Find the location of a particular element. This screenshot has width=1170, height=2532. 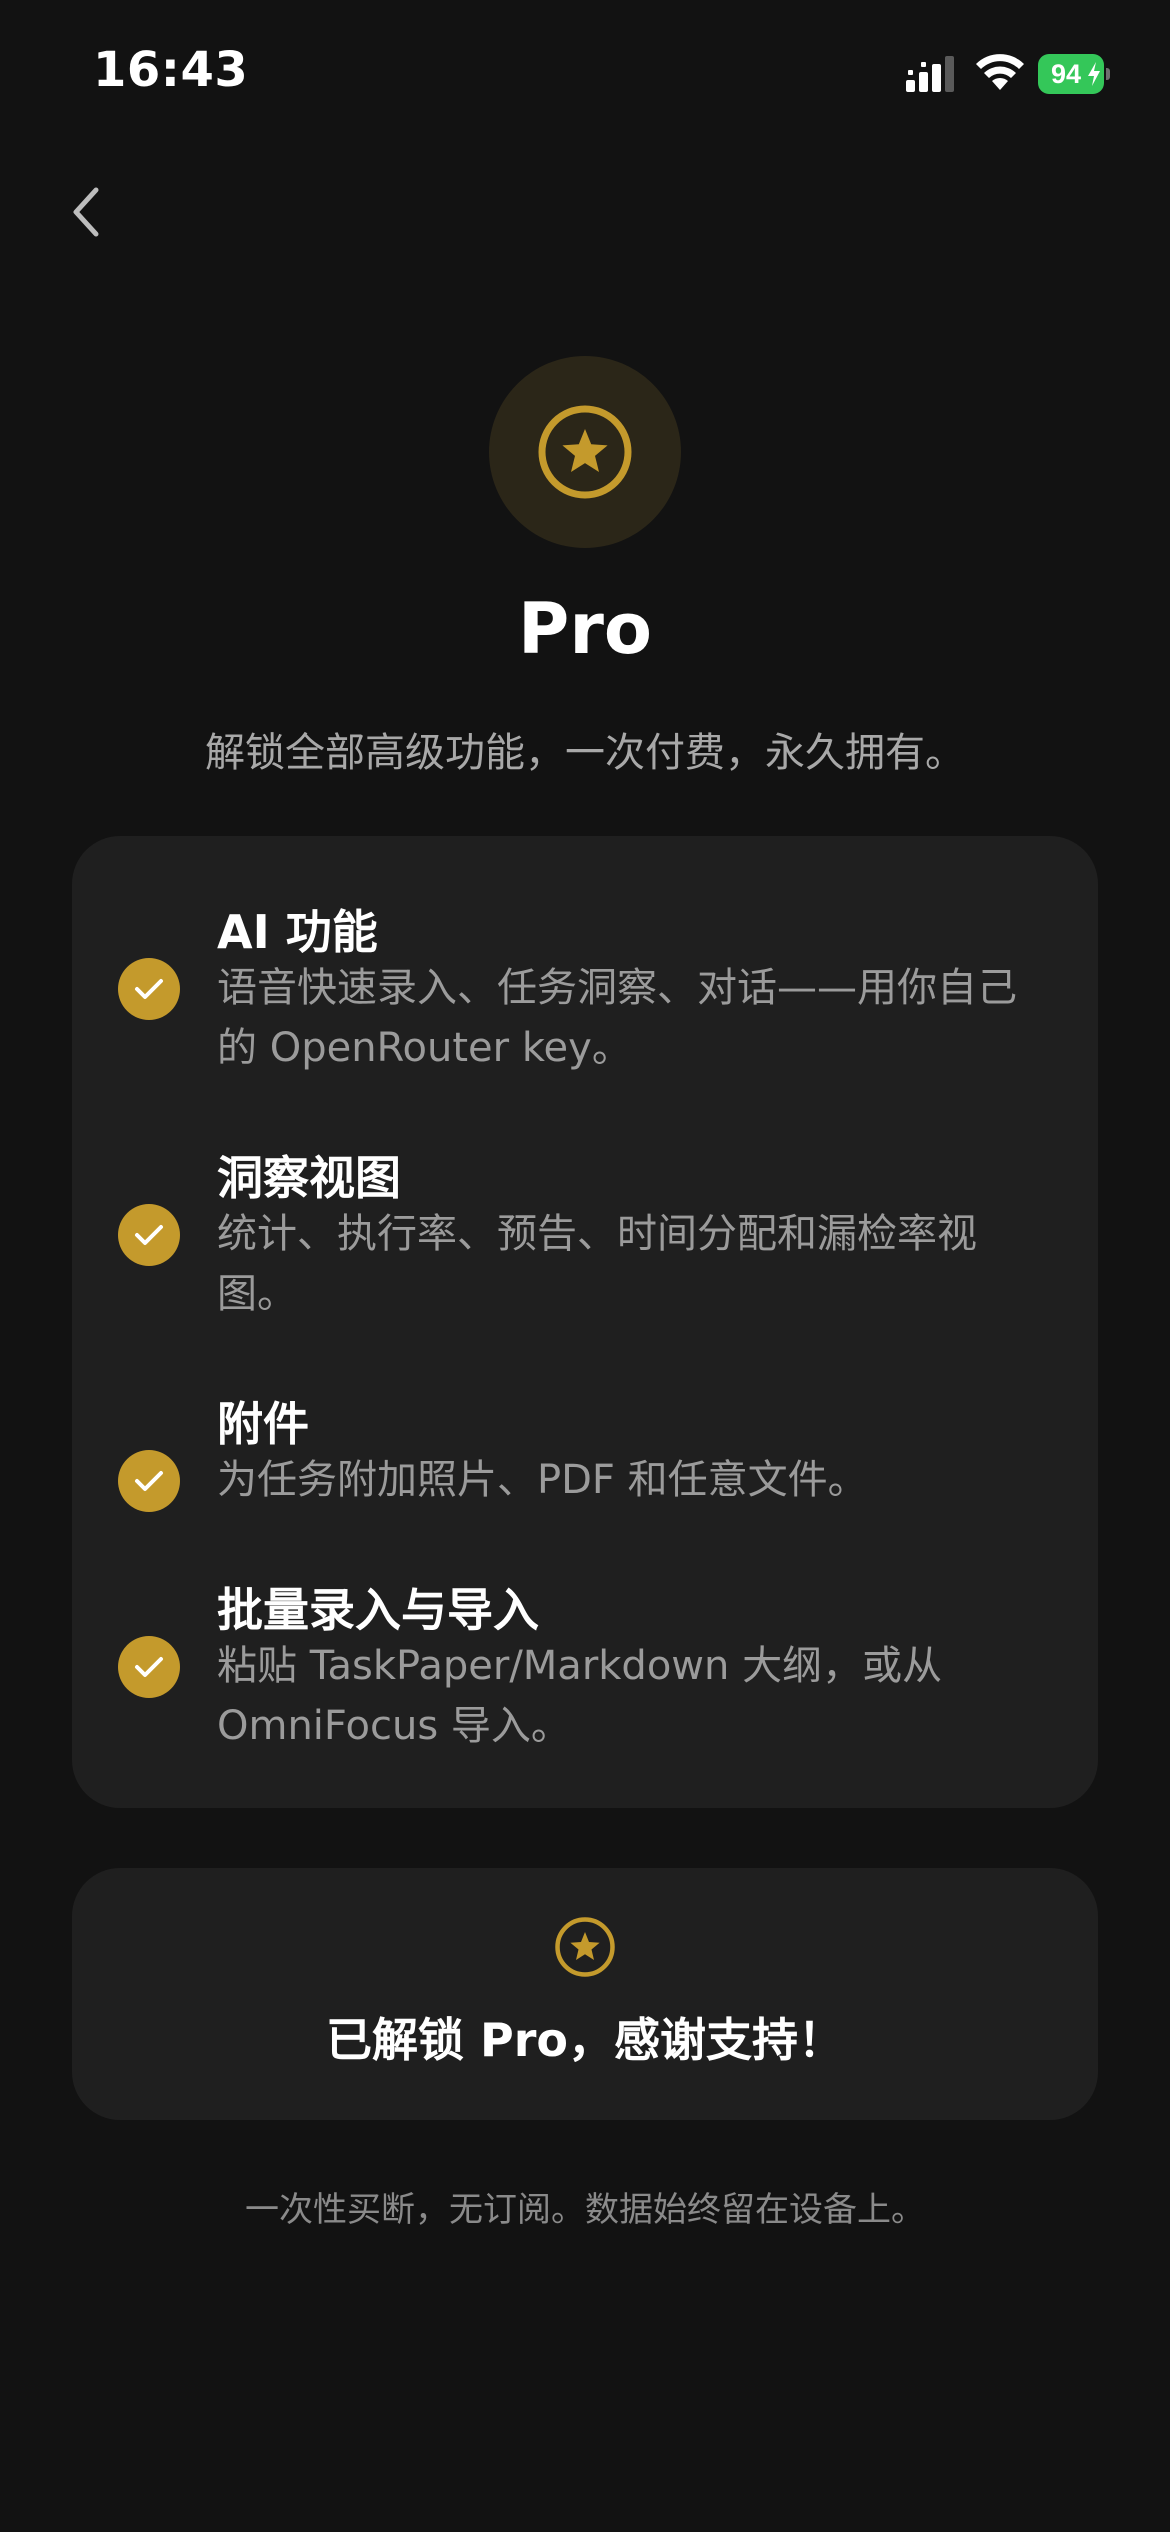

chevron-left-icon is located at coordinates (86, 212).